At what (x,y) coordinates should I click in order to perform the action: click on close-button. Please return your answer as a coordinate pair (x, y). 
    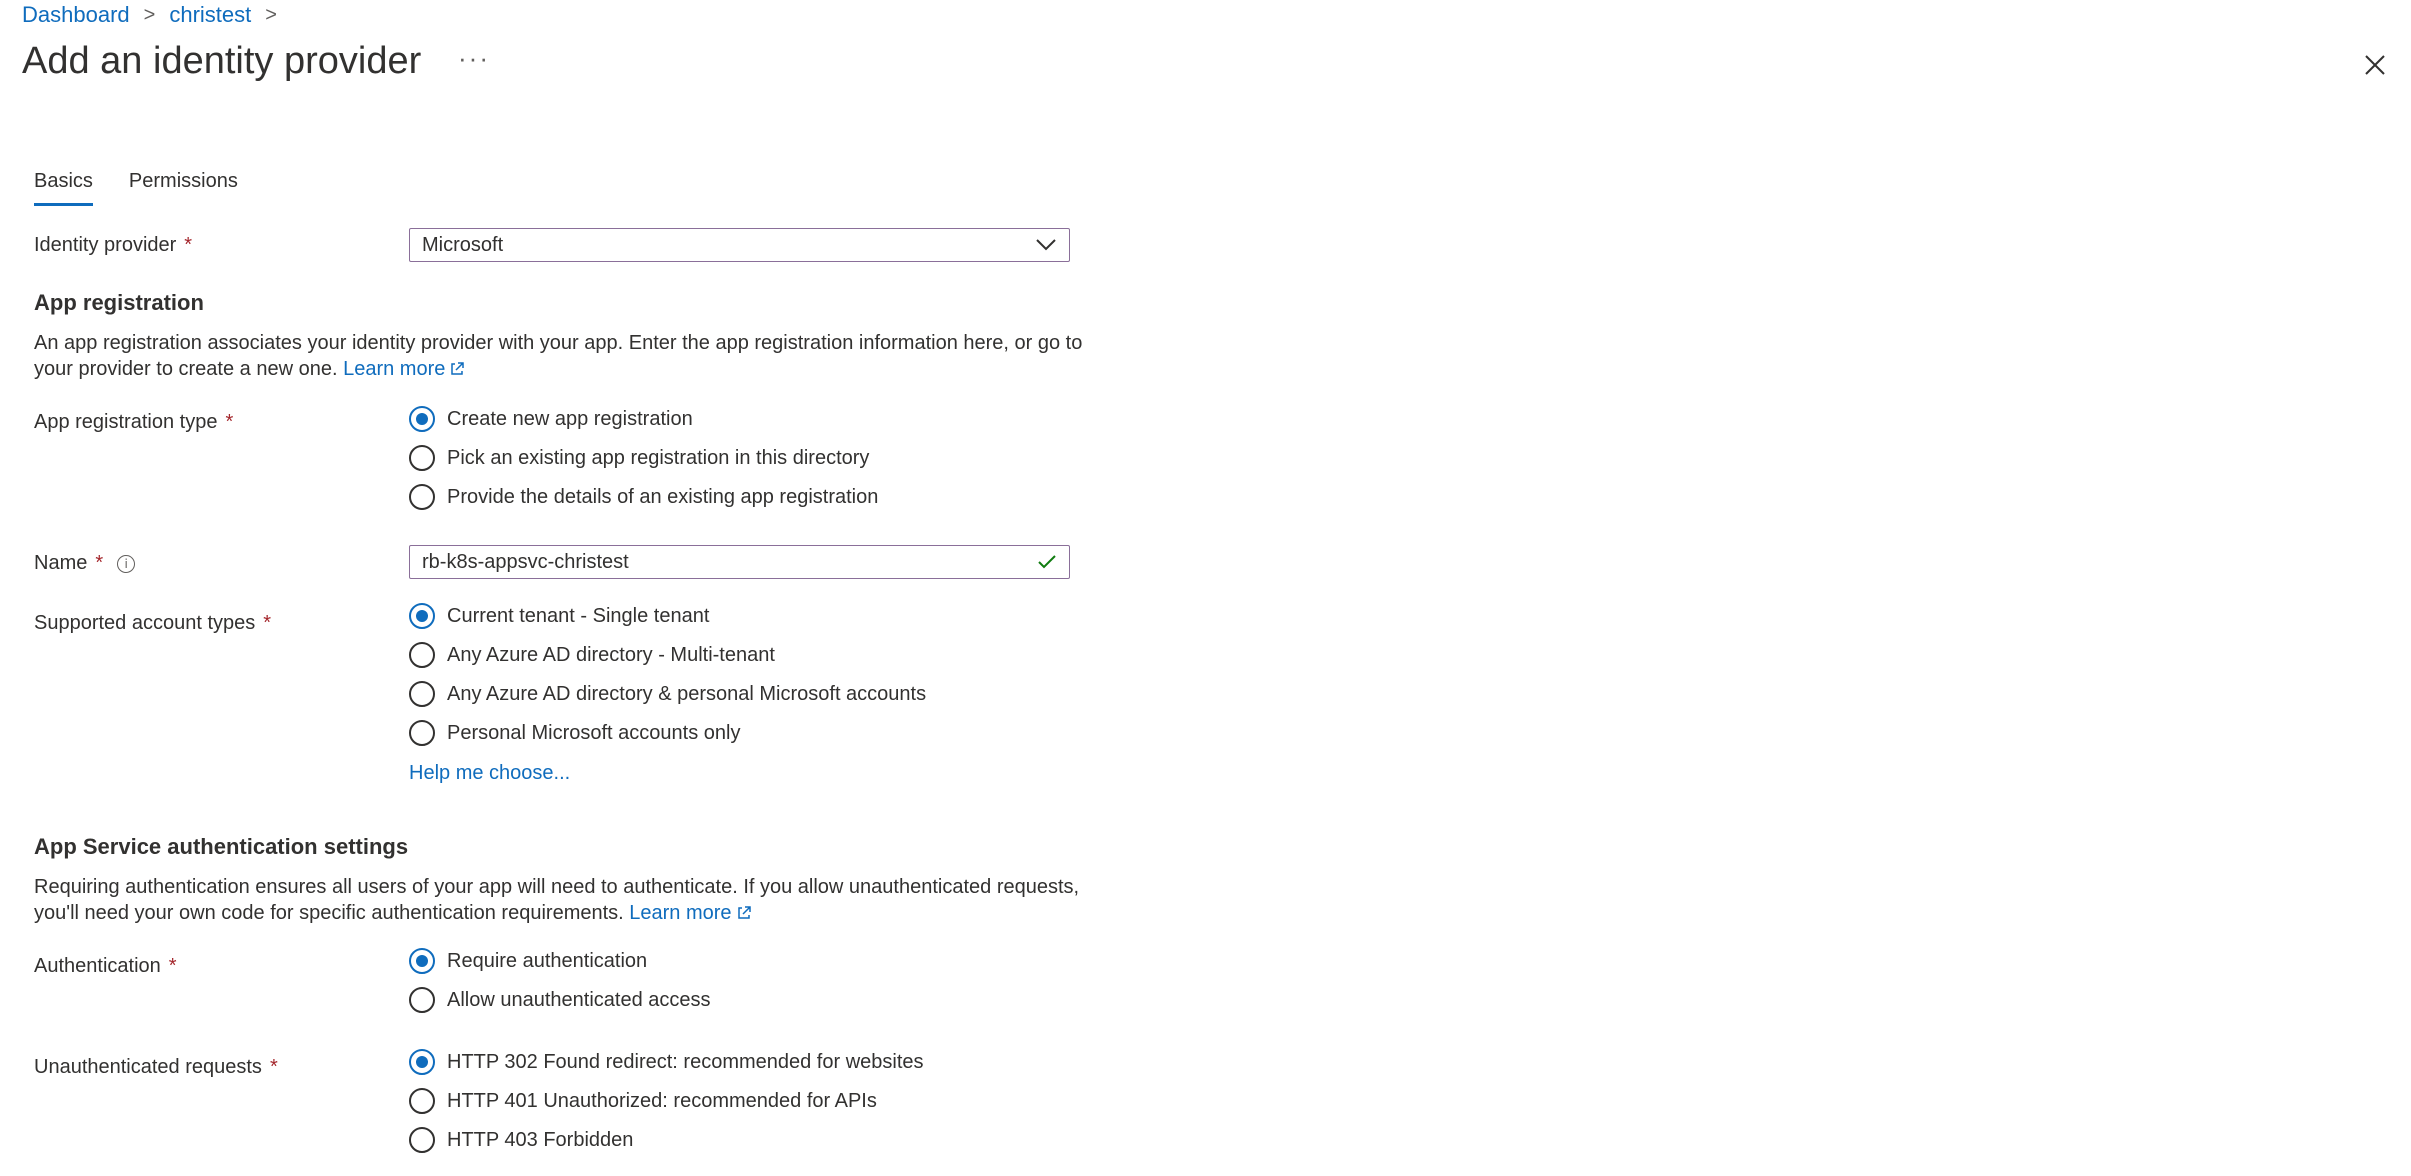
    Looking at the image, I should click on (2375, 65).